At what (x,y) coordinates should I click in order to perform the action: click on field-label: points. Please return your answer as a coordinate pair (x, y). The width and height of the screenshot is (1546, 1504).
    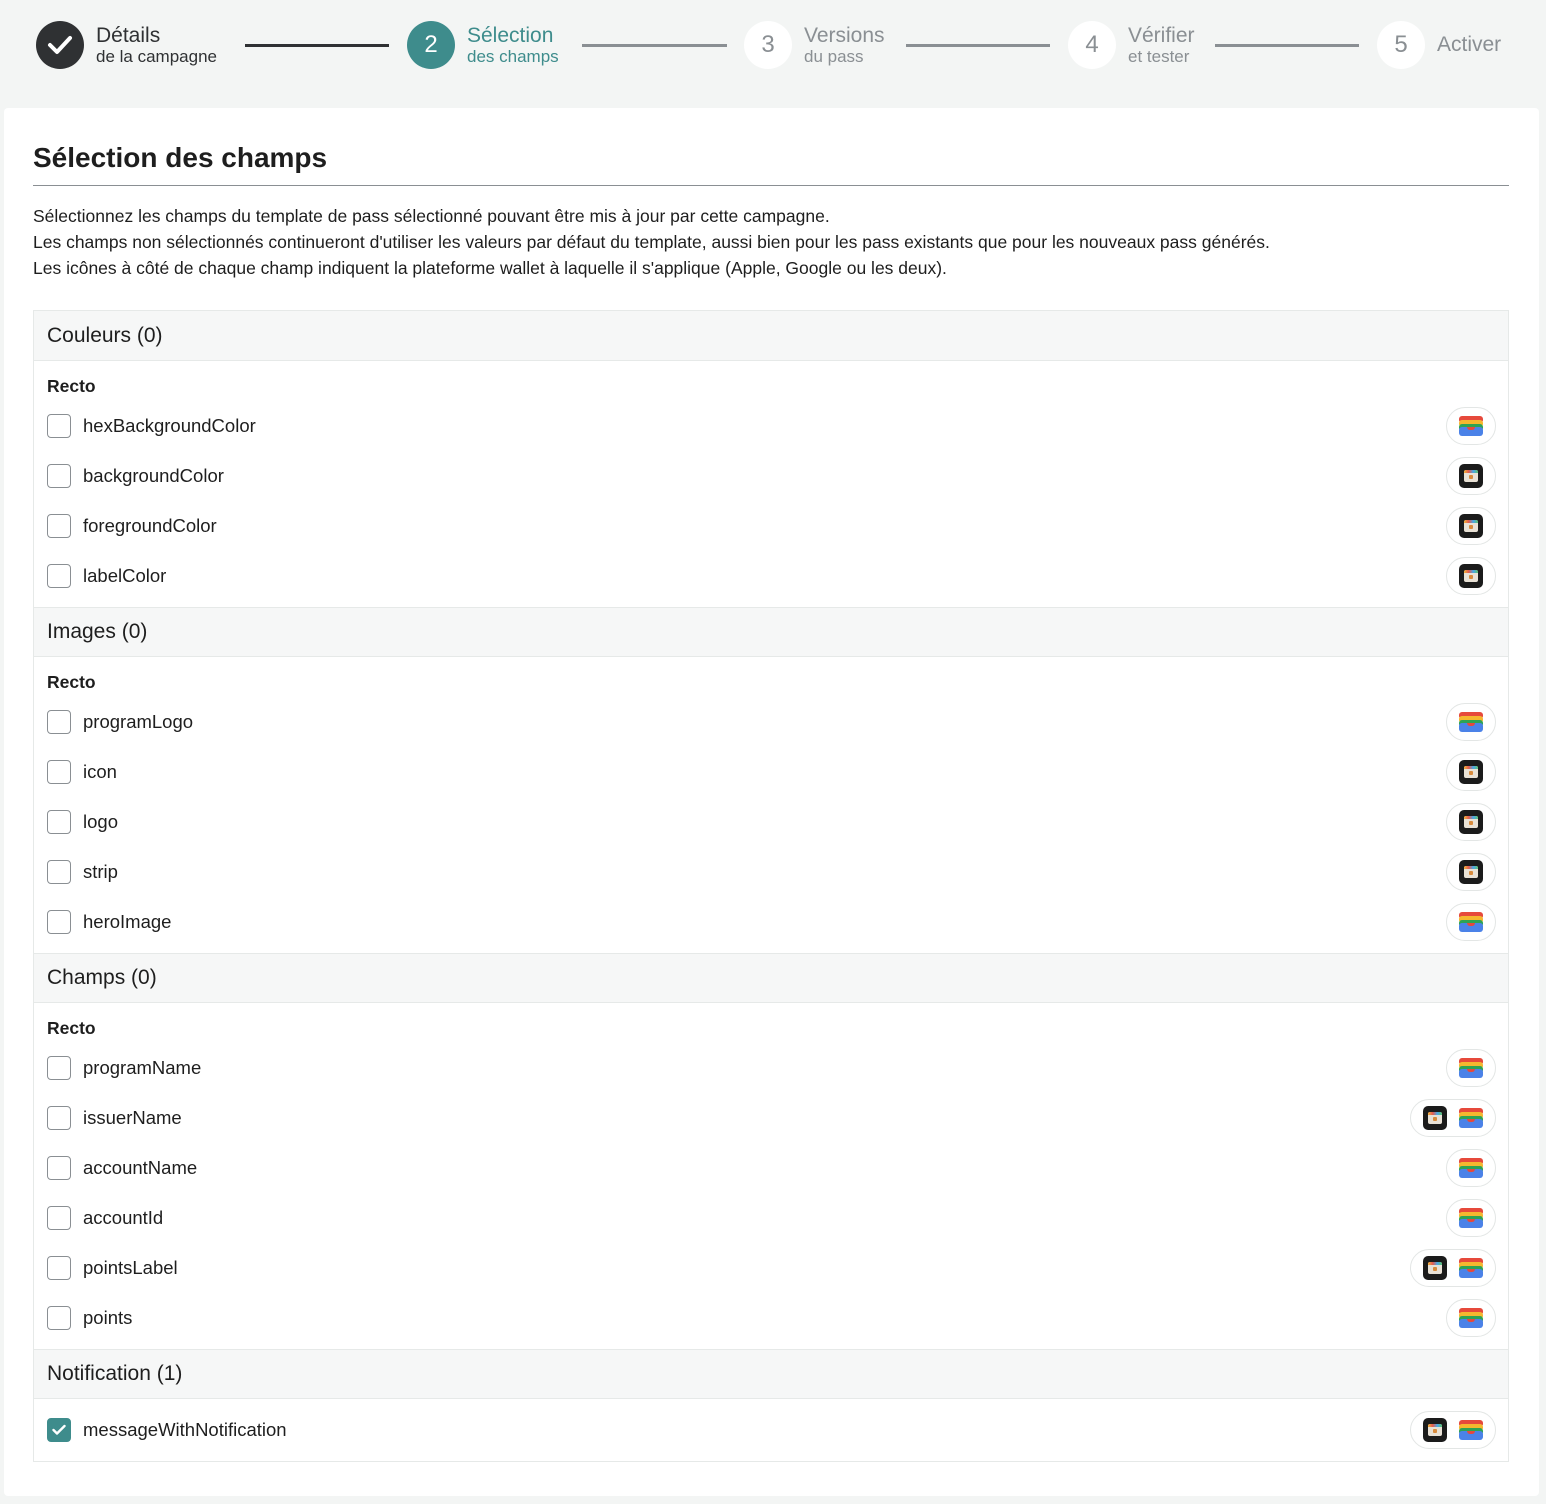
    Looking at the image, I should click on (107, 1318).